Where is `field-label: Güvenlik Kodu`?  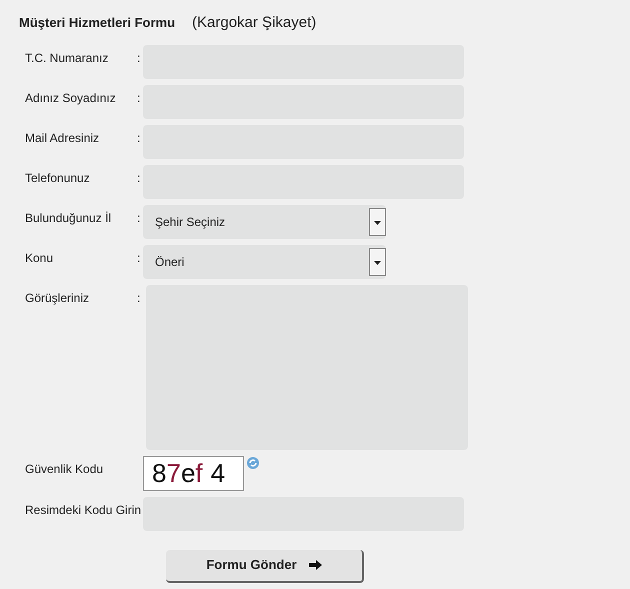 field-label: Güvenlik Kodu is located at coordinates (64, 469).